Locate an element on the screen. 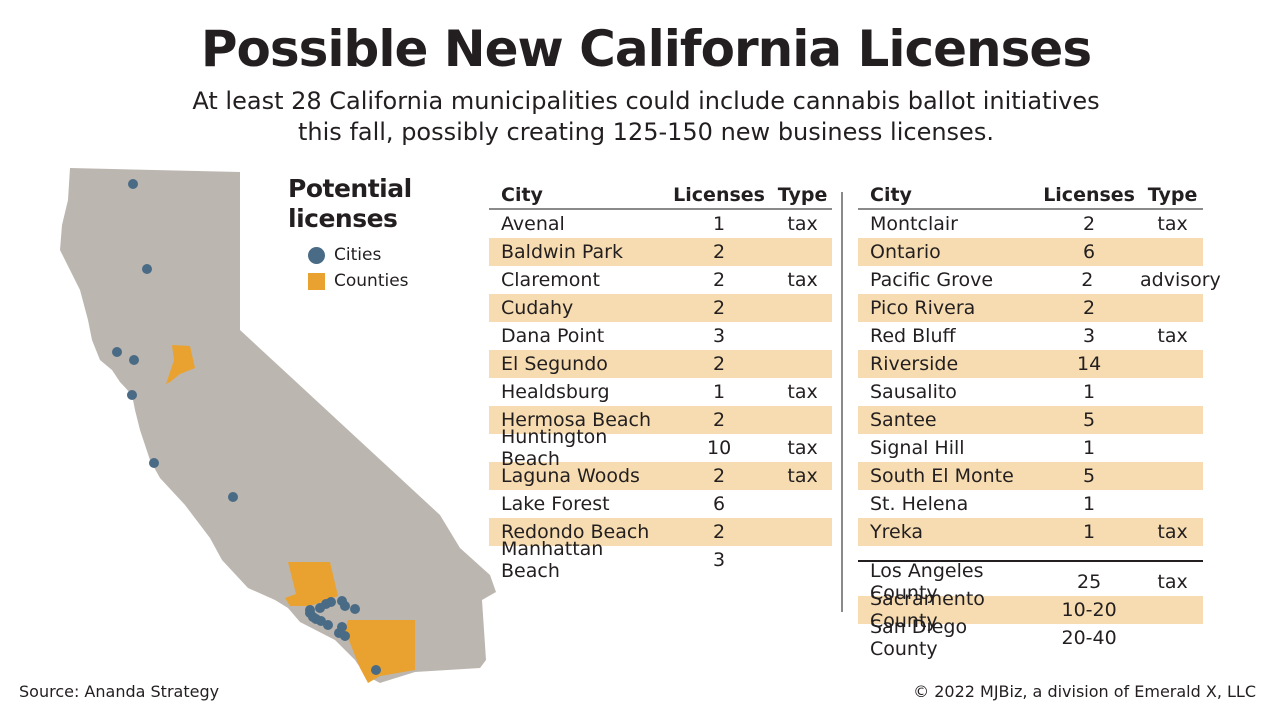 This screenshot has height=720, width=1280. city-cell: Pico Rivera is located at coordinates (923, 308).